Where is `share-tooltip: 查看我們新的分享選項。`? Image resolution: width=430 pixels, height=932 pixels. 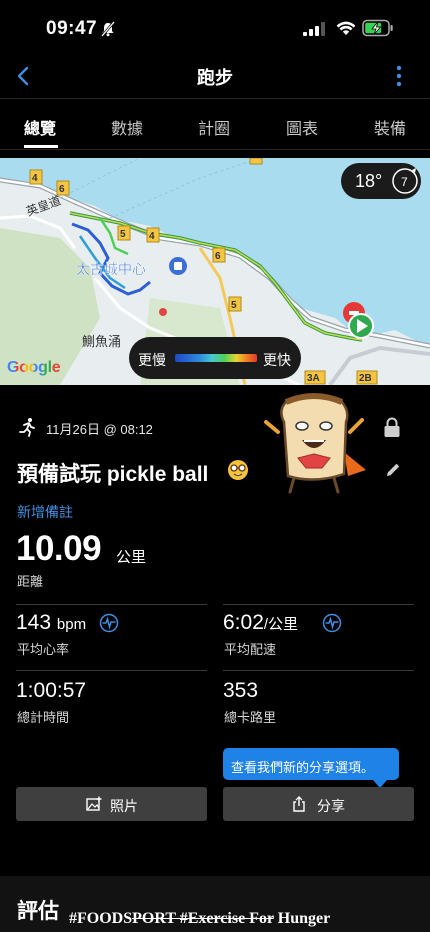
share-tooltip: 查看我們新的分享選項。 is located at coordinates (311, 768).